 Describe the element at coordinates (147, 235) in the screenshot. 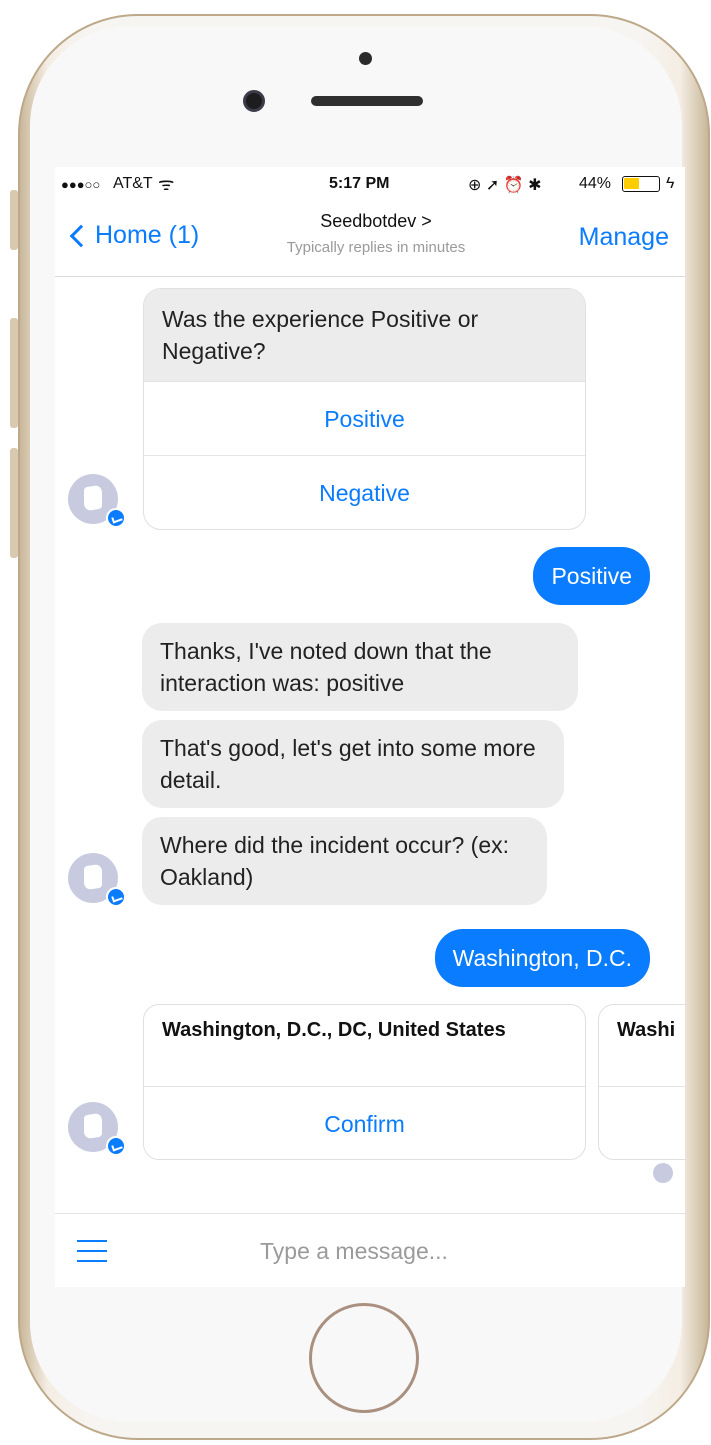

I see `back-label: Home (1)` at that location.